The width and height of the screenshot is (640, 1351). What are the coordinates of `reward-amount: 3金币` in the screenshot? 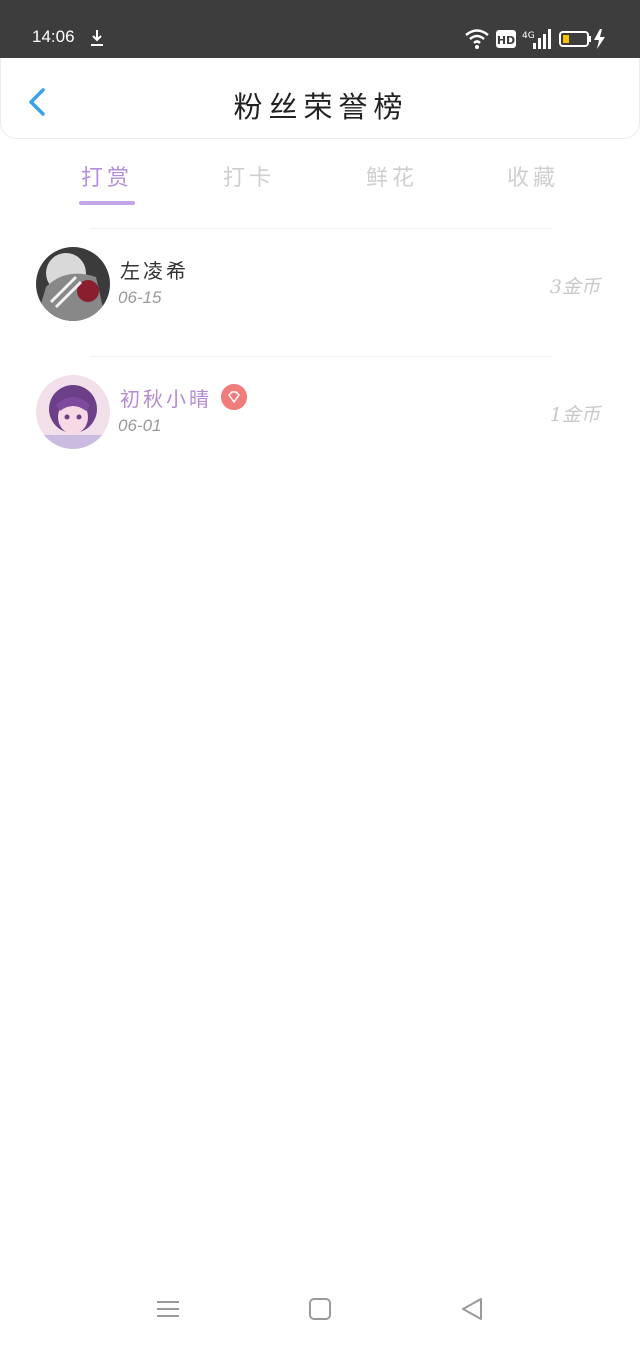 It's located at (574, 287).